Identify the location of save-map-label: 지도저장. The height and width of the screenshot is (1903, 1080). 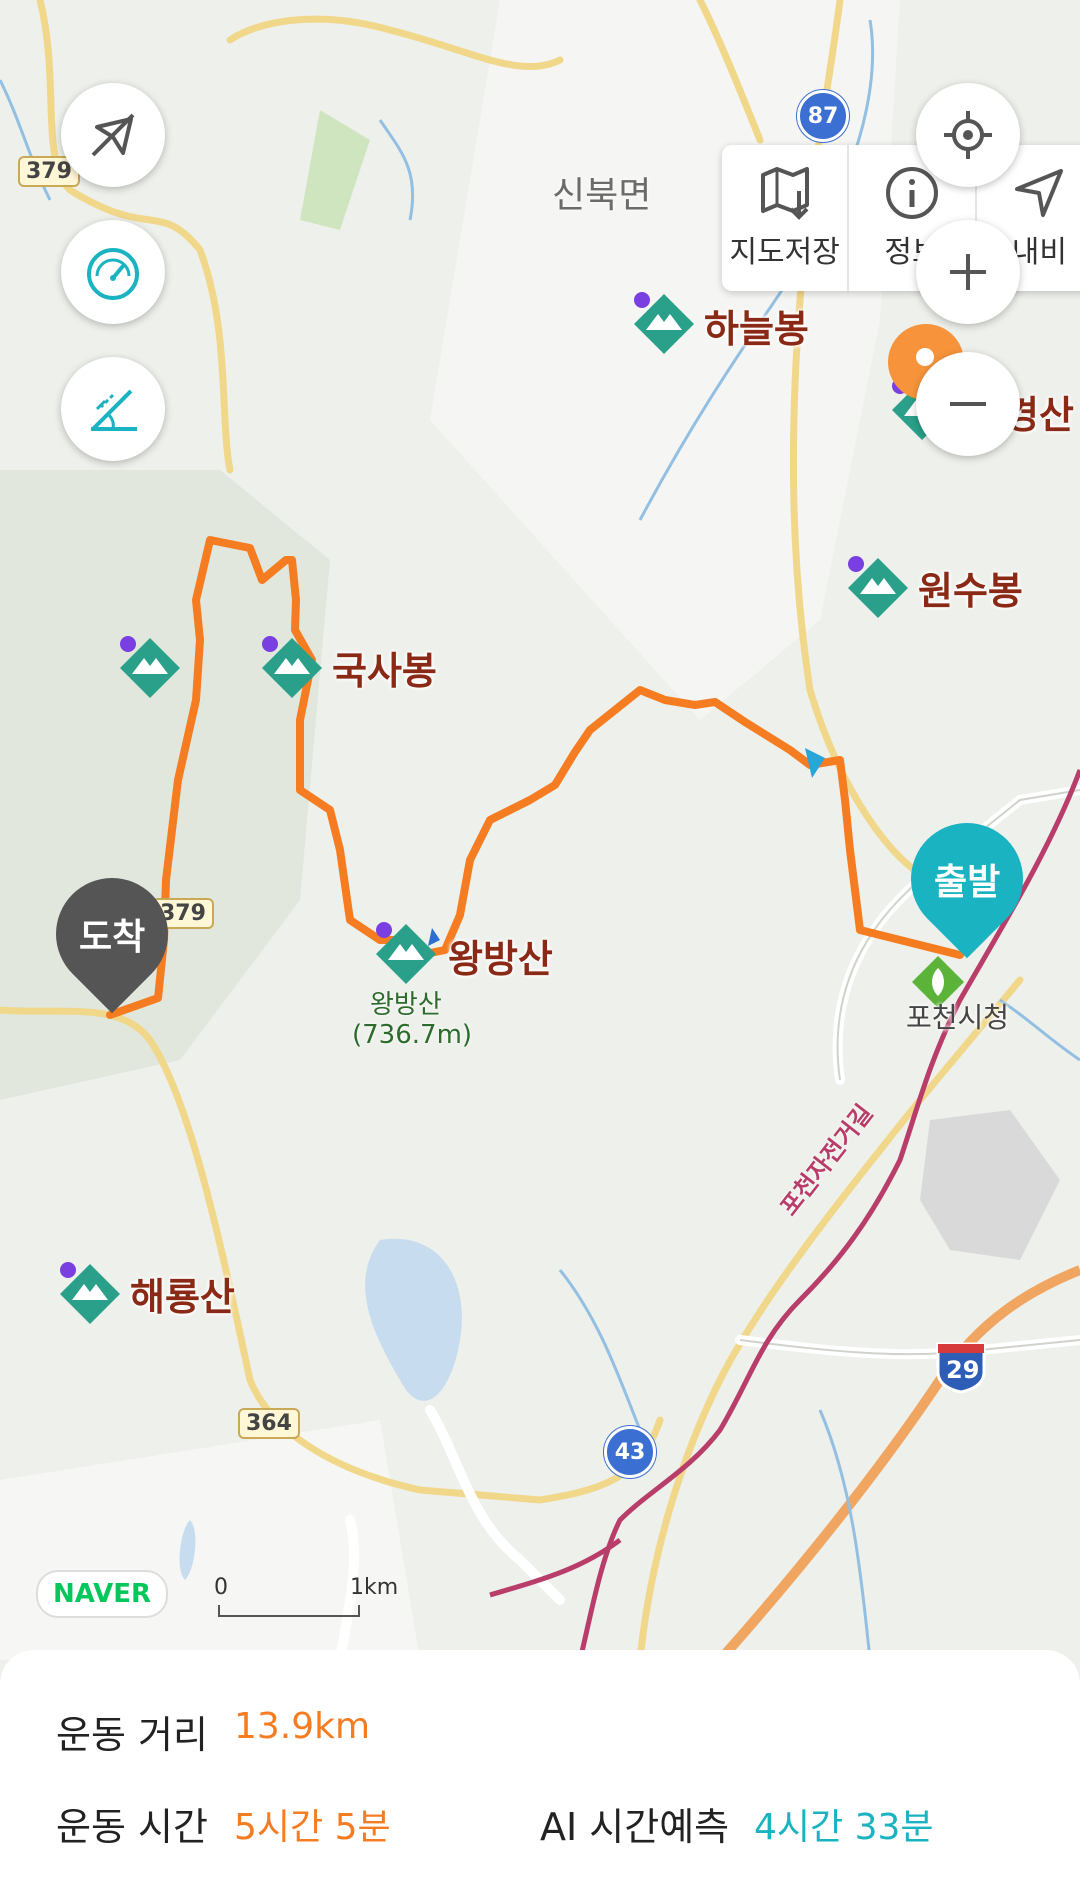
(784, 252).